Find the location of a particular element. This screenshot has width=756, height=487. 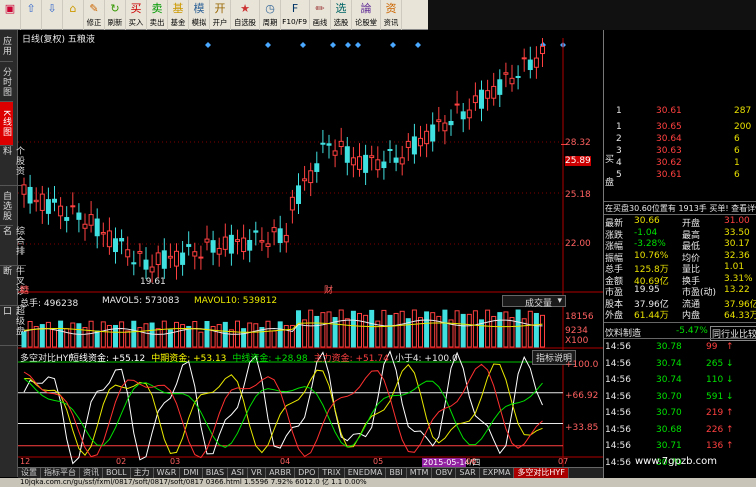

toolbar-button-sim: 模模拟 is located at coordinates (199, 15).